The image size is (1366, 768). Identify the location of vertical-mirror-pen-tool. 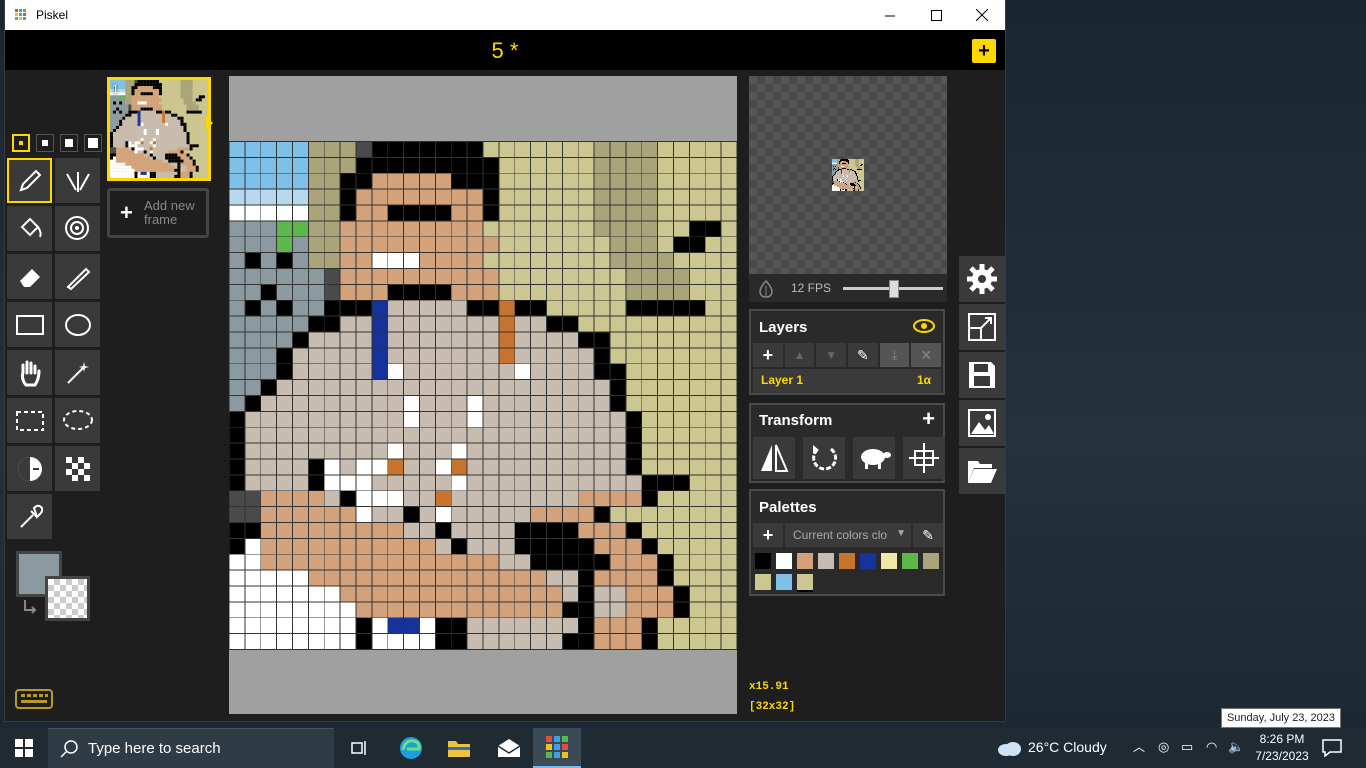
(77, 180).